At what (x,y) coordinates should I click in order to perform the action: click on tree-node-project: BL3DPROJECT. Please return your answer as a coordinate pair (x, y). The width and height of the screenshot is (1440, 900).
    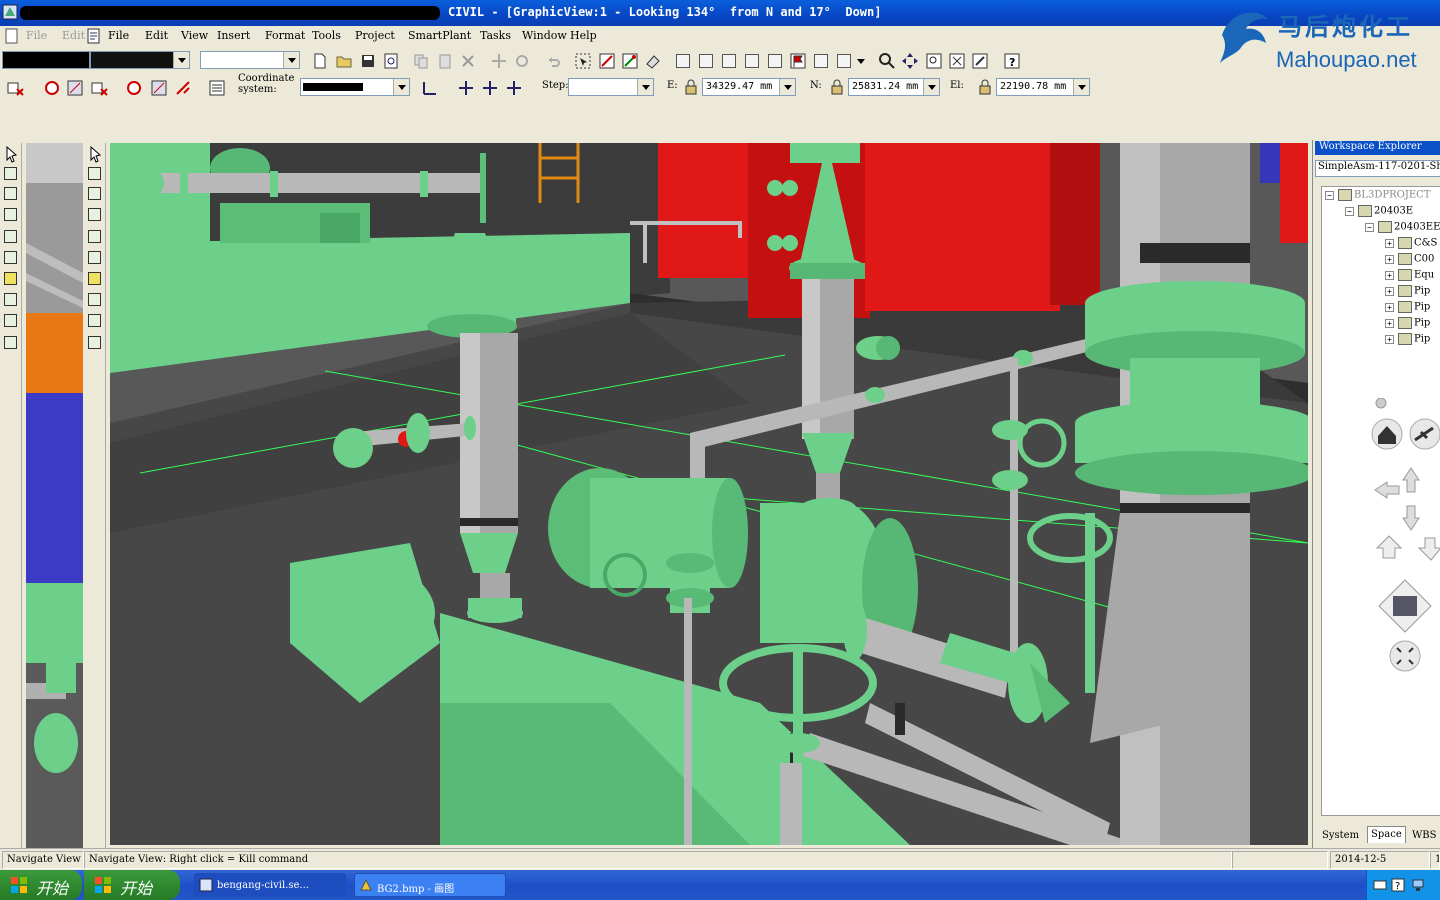
    Looking at the image, I should click on (1384, 195).